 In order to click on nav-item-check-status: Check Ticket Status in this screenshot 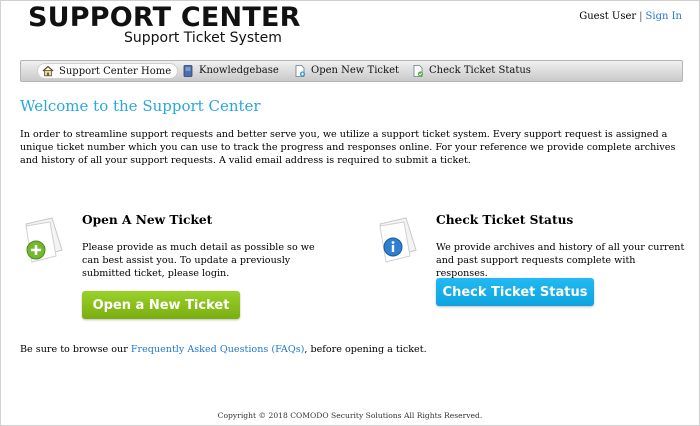, I will do `click(471, 70)`.